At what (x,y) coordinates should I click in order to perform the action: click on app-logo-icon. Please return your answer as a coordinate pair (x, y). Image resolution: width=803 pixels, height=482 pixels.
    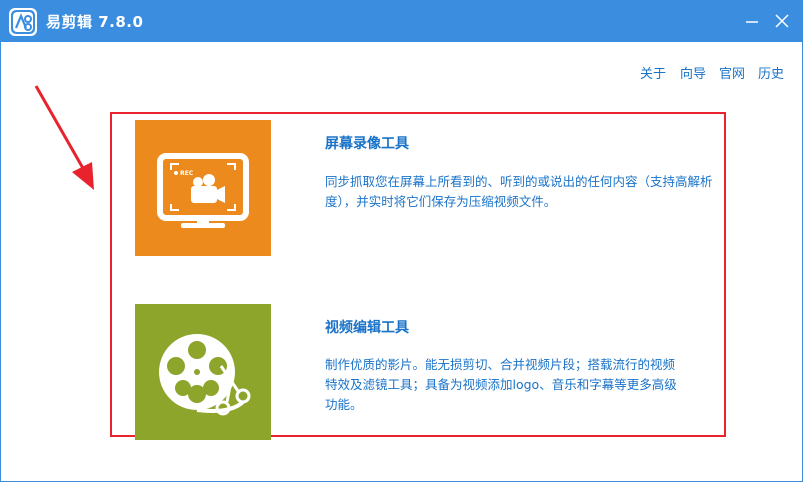
    Looking at the image, I should click on (23, 22).